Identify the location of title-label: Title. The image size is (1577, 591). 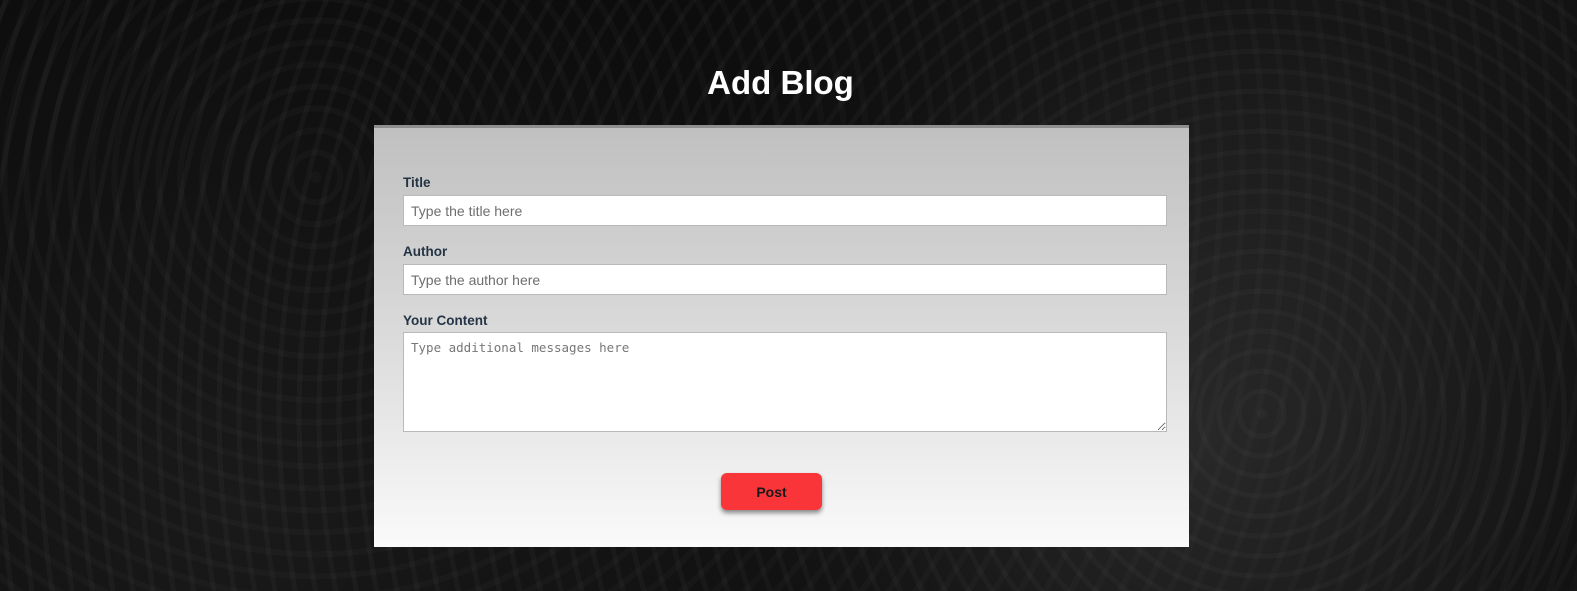
(417, 182).